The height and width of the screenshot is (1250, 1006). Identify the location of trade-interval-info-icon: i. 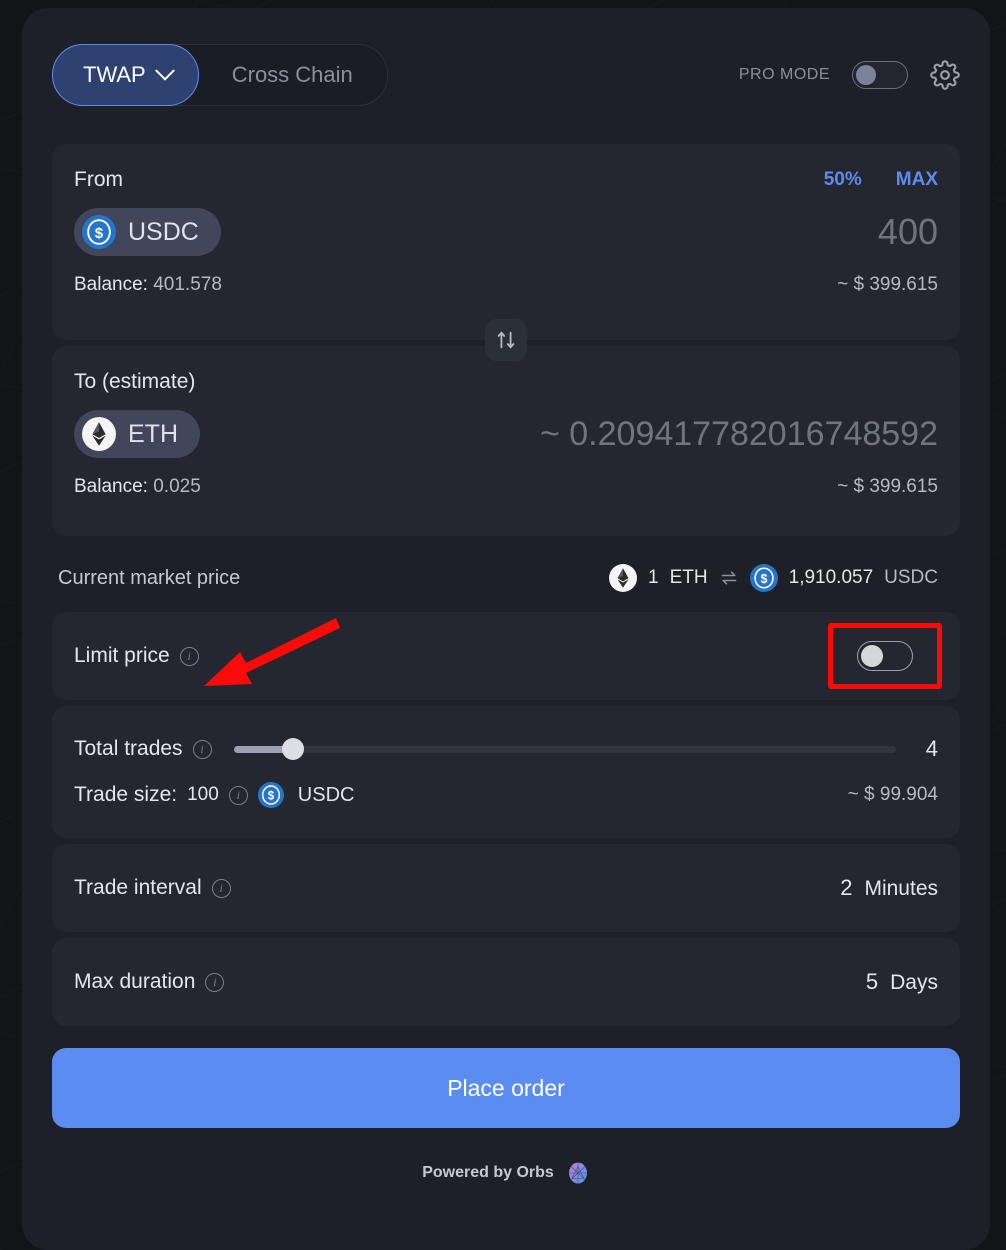
(221, 888).